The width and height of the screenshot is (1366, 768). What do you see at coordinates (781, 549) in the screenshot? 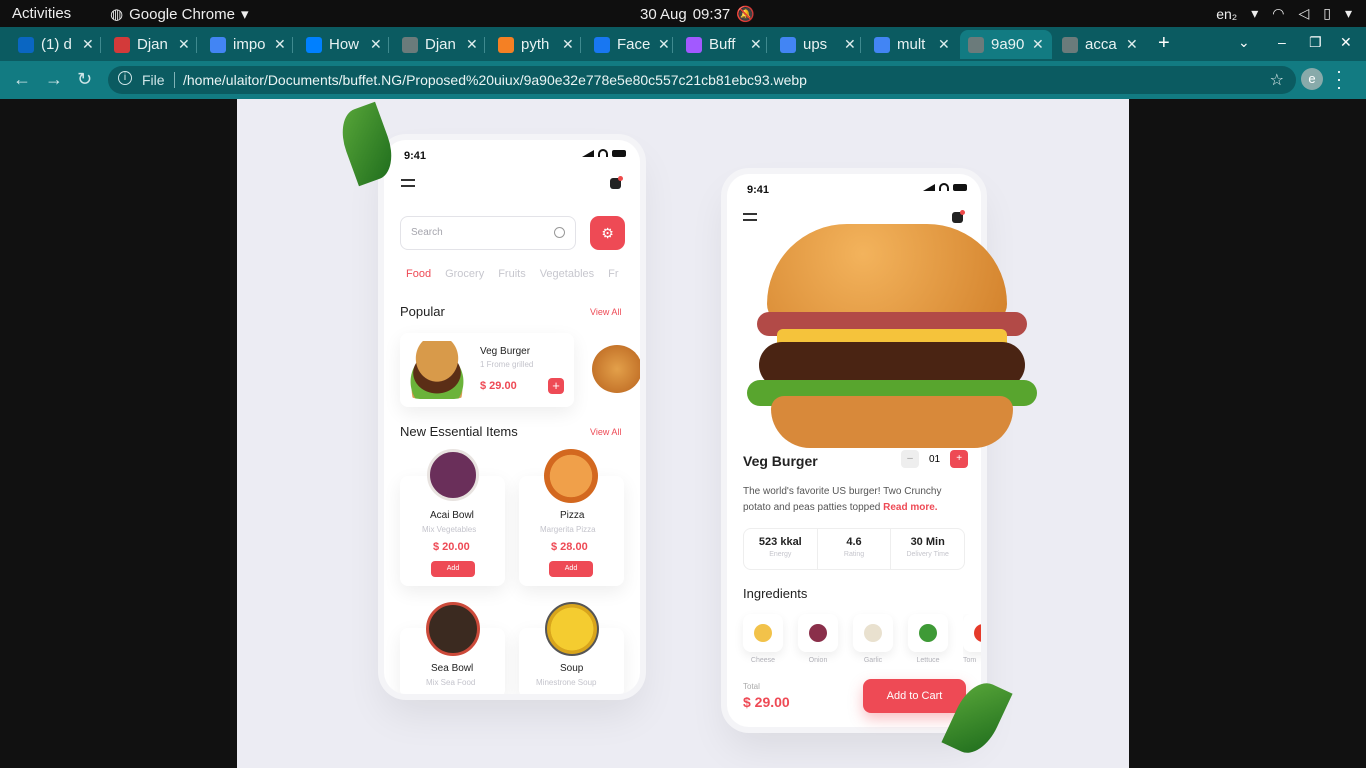
I see `stat-energy: 523 kkal Energy` at bounding box center [781, 549].